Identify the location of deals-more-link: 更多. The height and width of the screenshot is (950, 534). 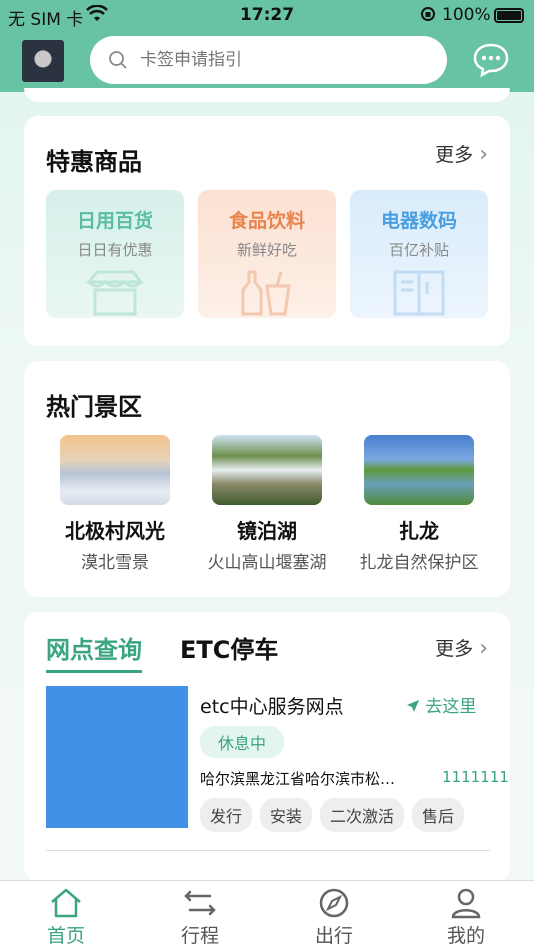
(461, 153).